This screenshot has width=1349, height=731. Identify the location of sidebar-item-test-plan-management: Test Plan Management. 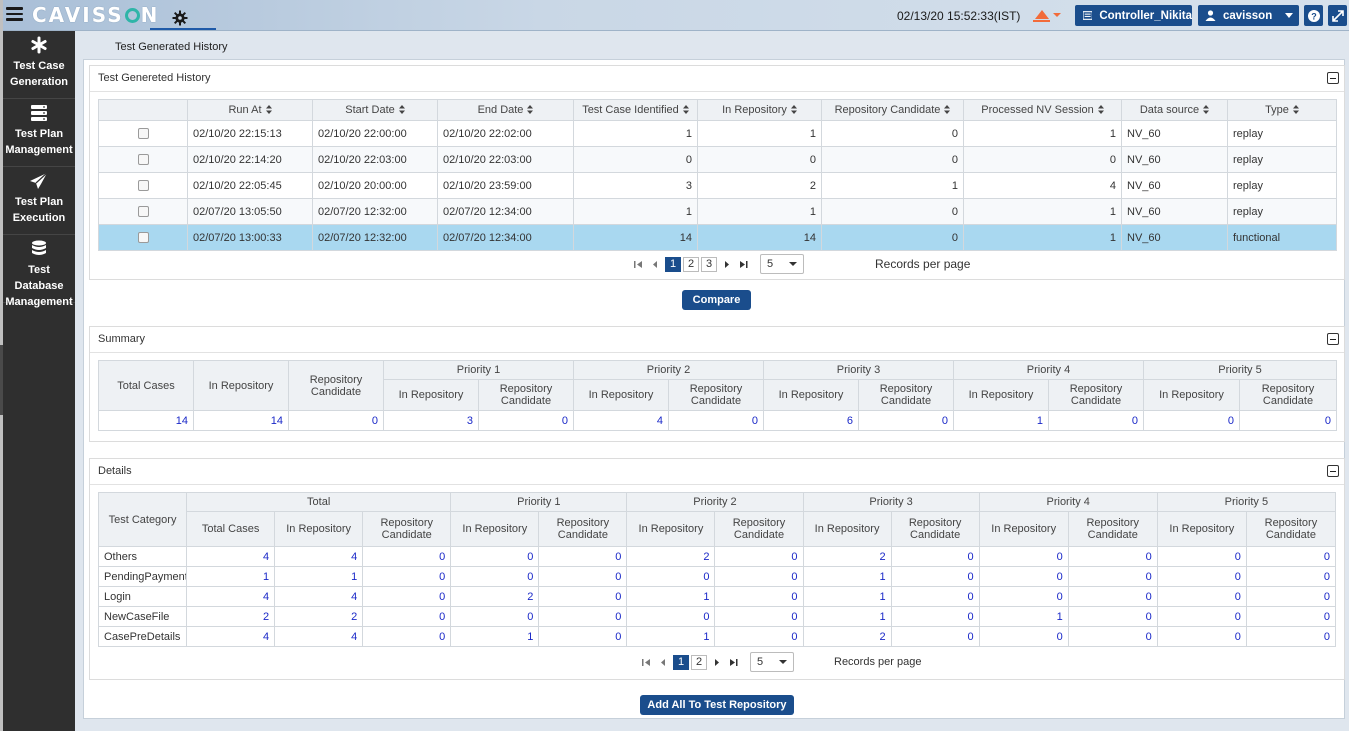
(39, 133).